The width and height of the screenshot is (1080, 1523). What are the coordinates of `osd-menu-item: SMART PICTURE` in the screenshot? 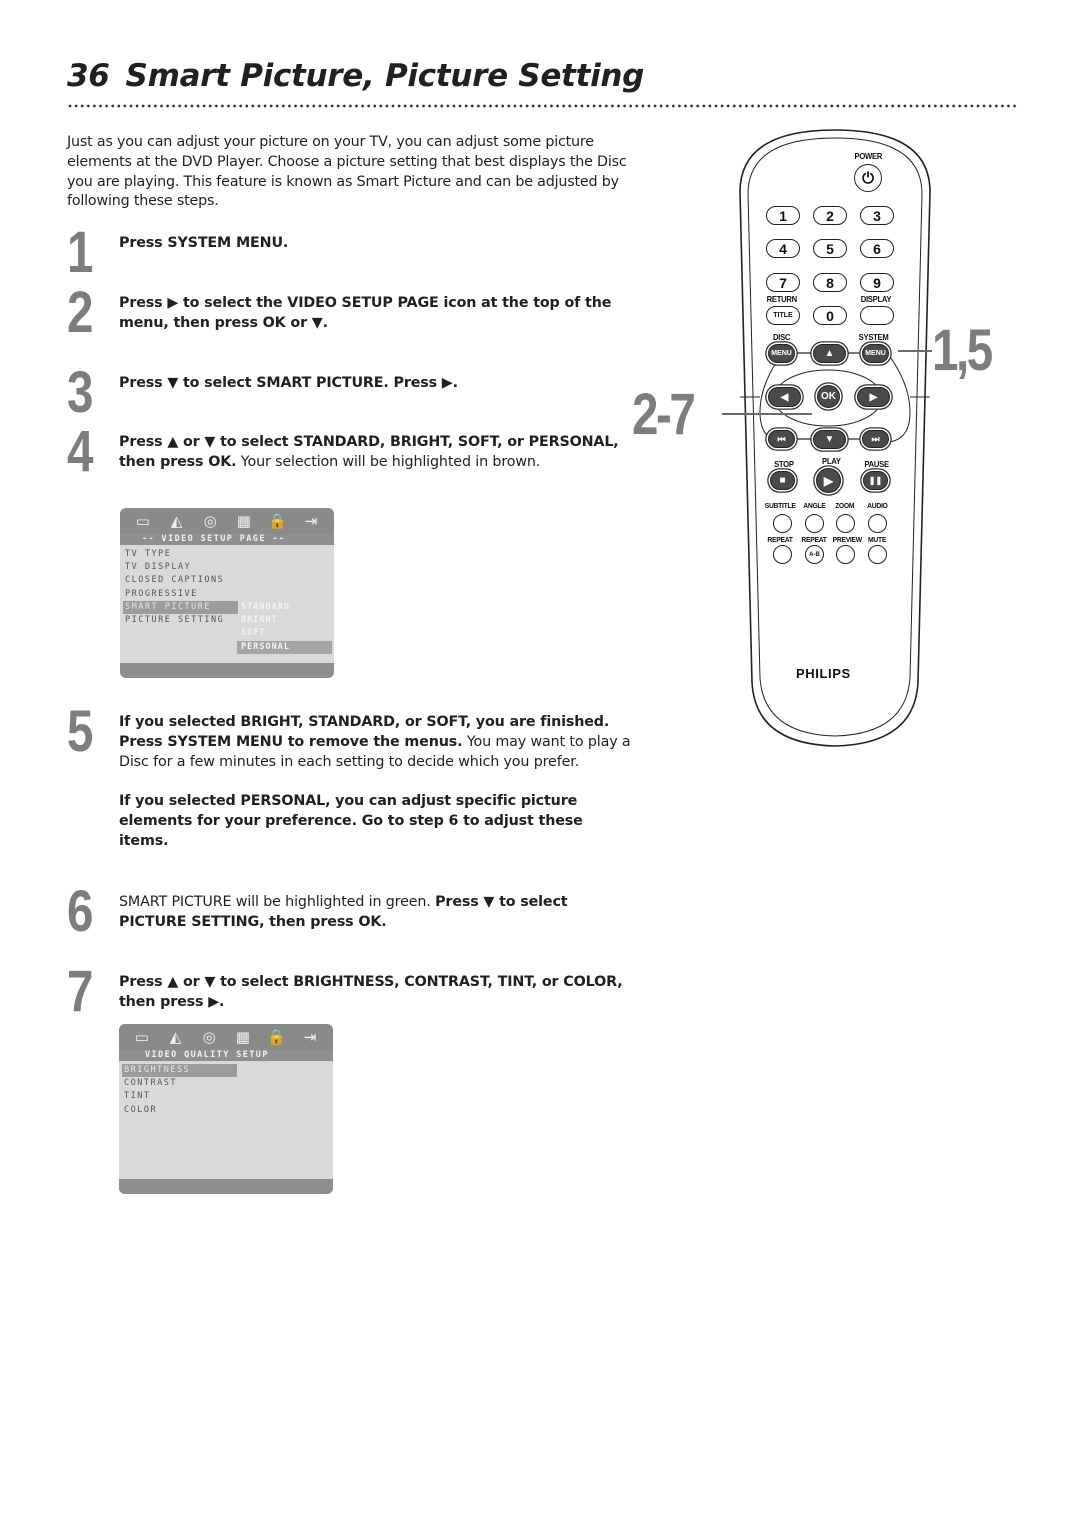 It's located at (180, 607).